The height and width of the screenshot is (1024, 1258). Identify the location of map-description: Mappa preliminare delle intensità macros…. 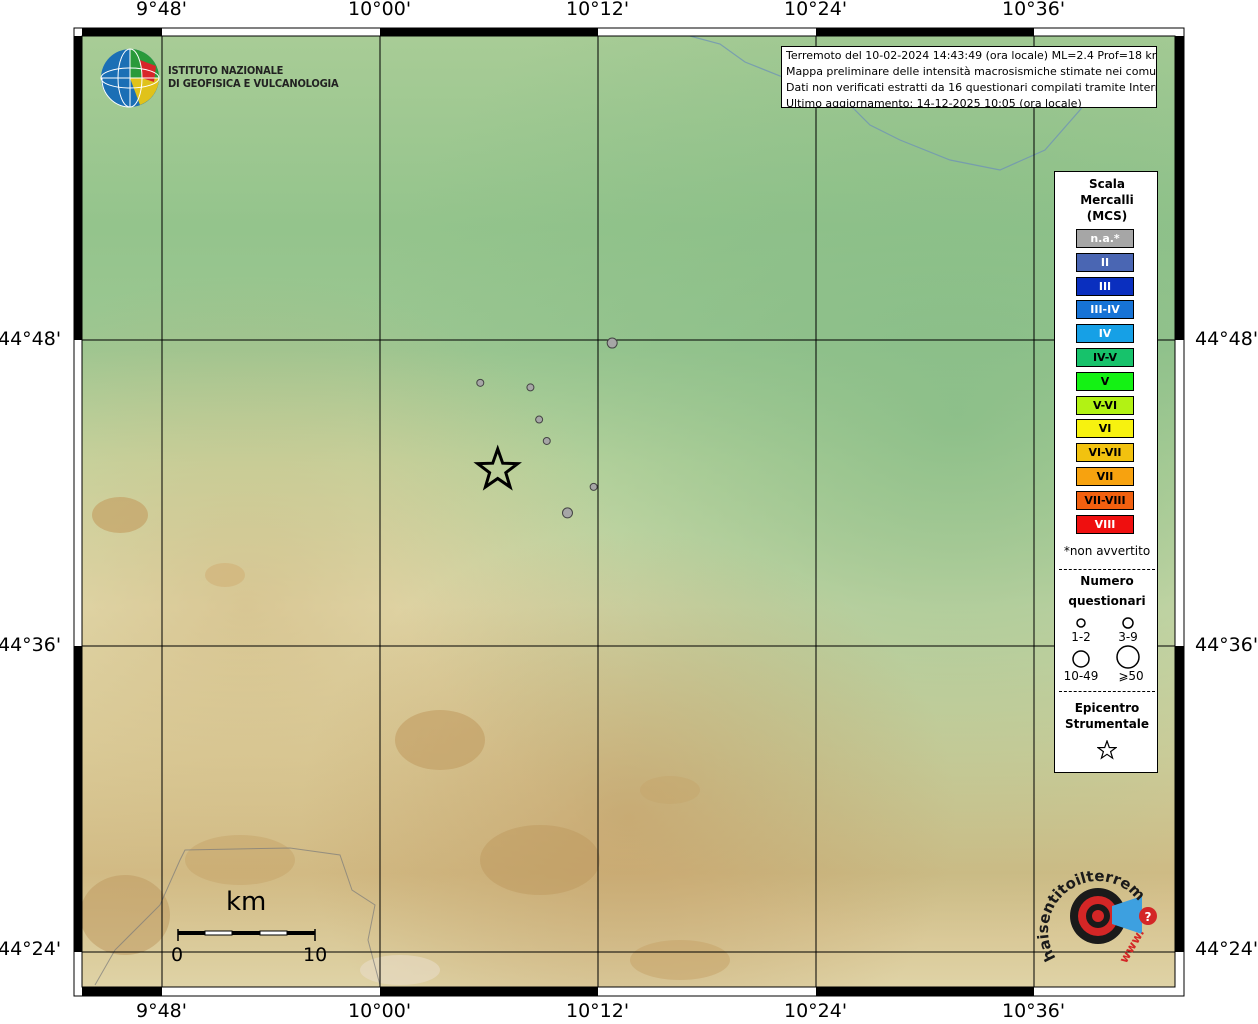
(971, 71).